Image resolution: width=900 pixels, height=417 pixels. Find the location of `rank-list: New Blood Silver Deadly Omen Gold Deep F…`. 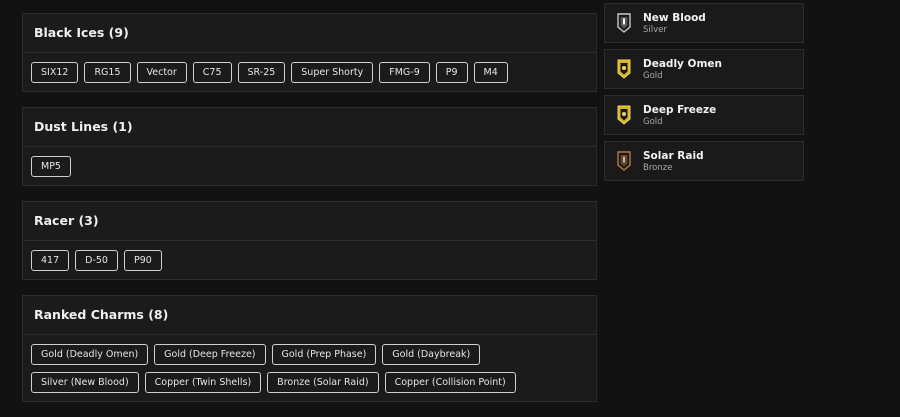

rank-list: New Blood Silver Deadly Omen Gold Deep F… is located at coordinates (704, 95).